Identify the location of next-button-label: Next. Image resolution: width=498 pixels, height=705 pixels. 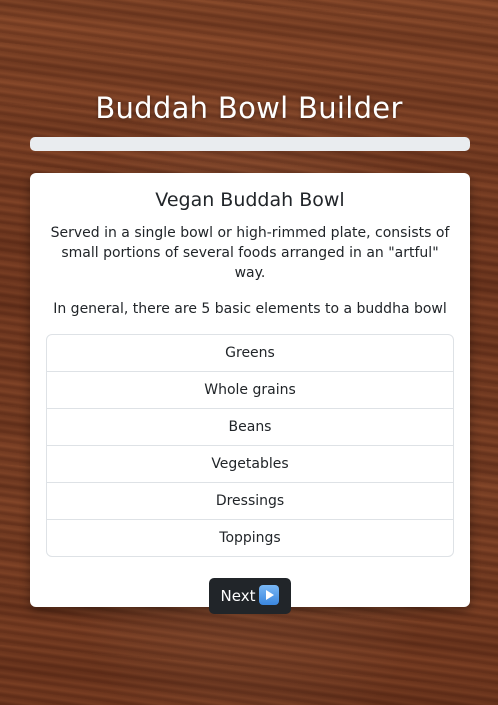
(238, 596).